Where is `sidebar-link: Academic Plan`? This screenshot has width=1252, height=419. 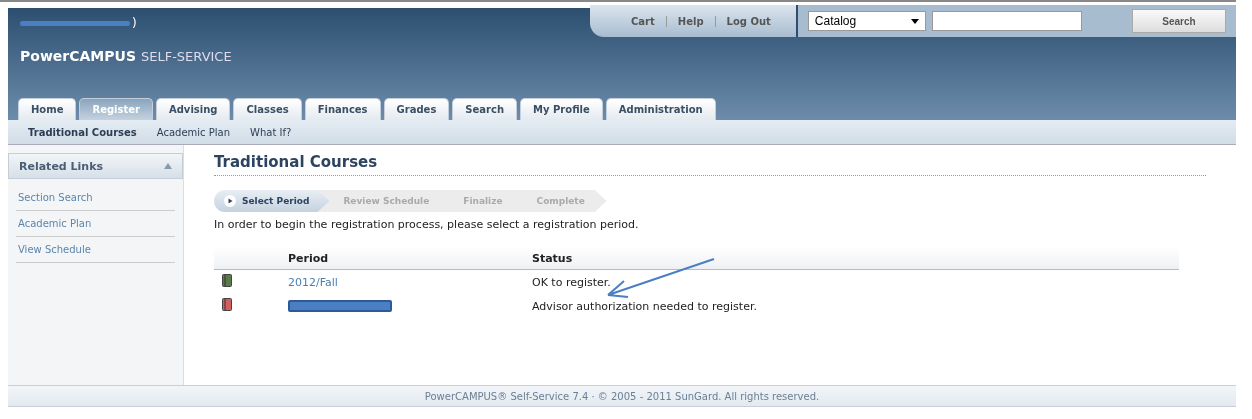 sidebar-link: Academic Plan is located at coordinates (95, 224).